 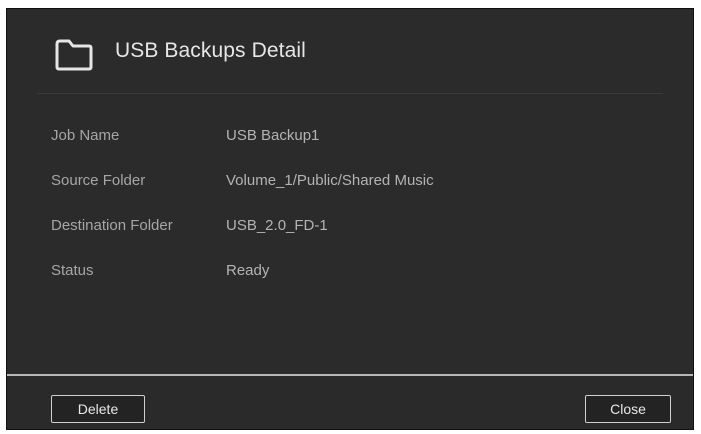 What do you see at coordinates (248, 270) in the screenshot?
I see `status-value: Ready` at bounding box center [248, 270].